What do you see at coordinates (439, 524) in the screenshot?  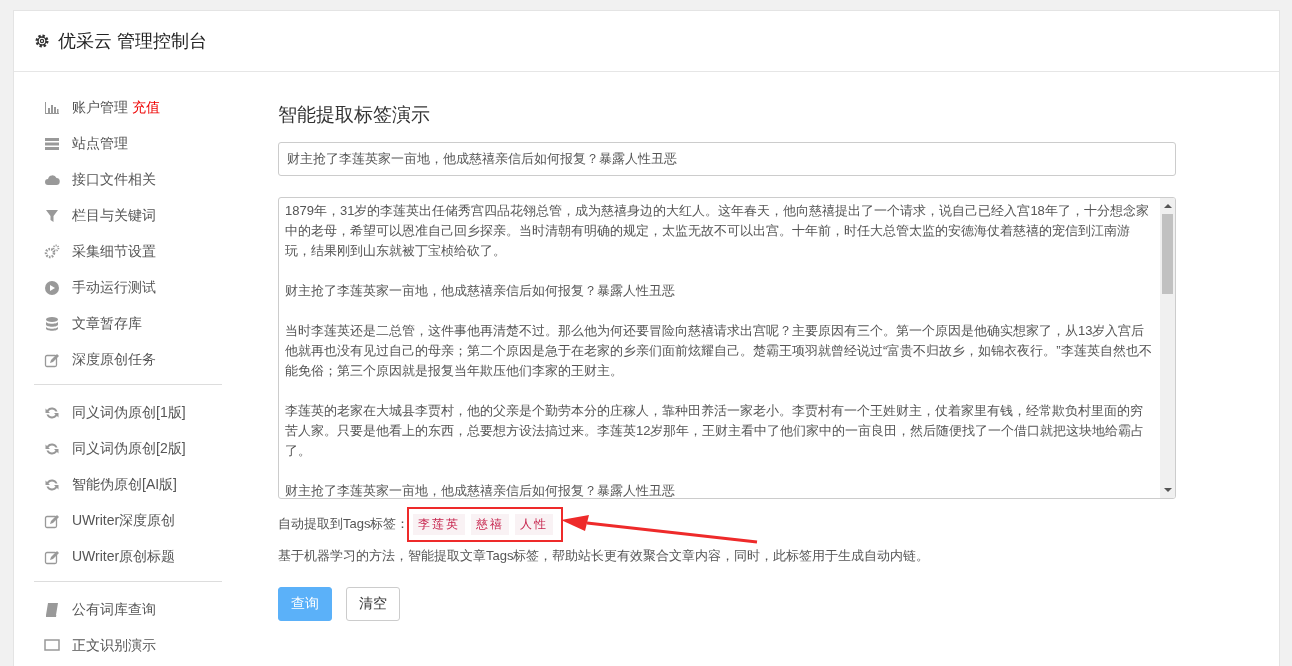 I see `tag: 李莲英` at bounding box center [439, 524].